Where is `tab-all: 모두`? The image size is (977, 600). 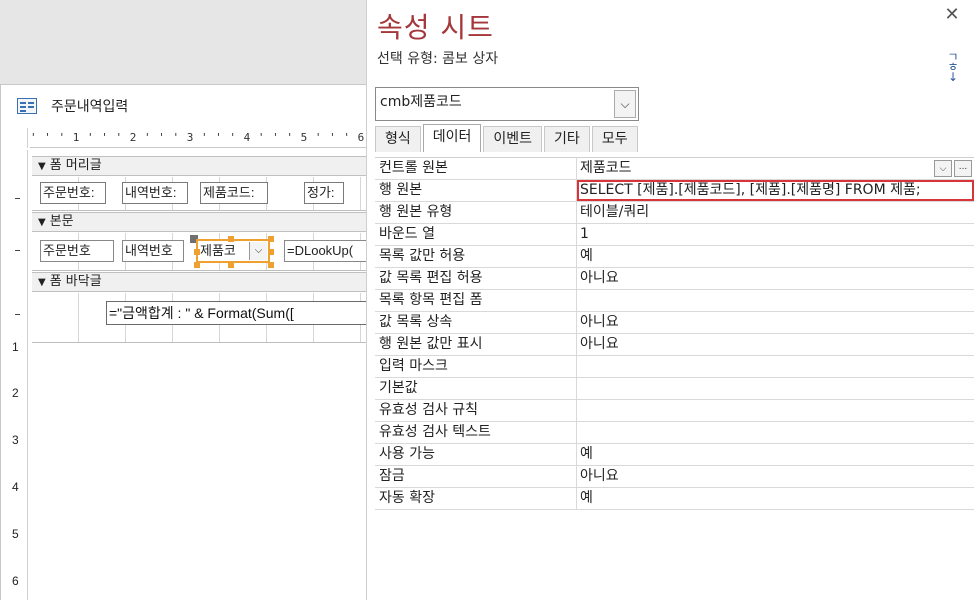
tab-all: 모두 is located at coordinates (614, 139).